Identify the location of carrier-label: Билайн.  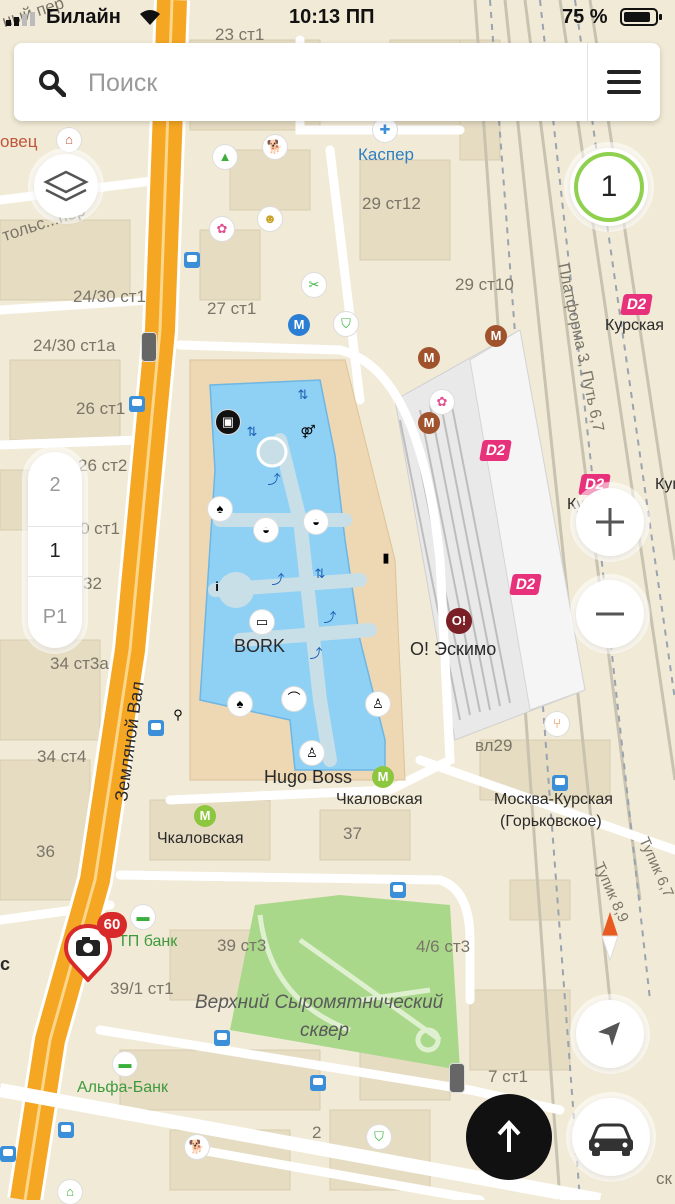
(83, 17).